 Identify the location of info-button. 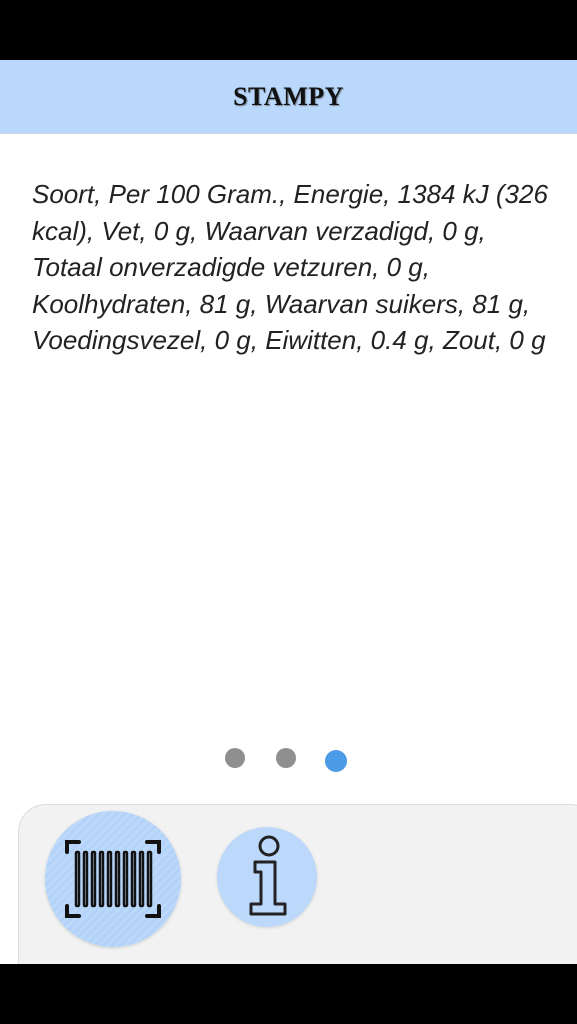
(267, 877).